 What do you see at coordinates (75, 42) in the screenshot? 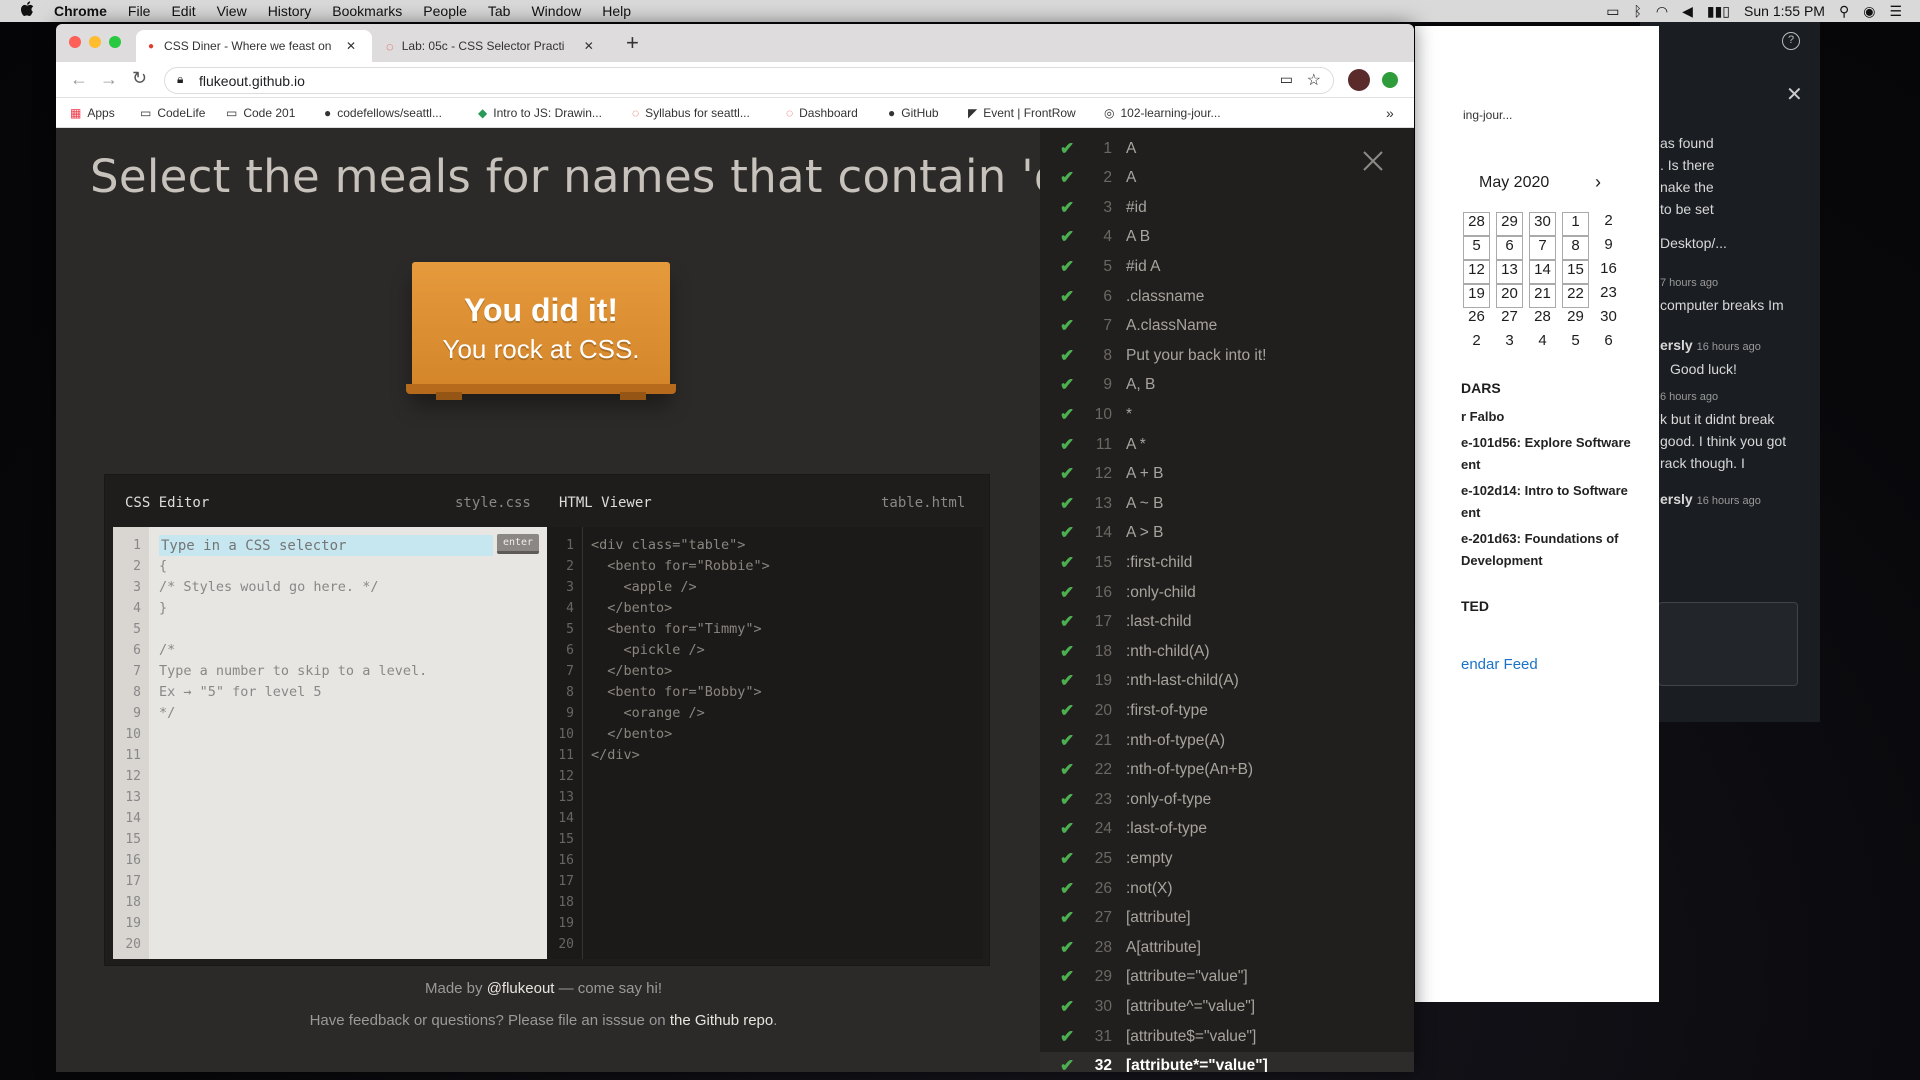
I see `close-window-button` at bounding box center [75, 42].